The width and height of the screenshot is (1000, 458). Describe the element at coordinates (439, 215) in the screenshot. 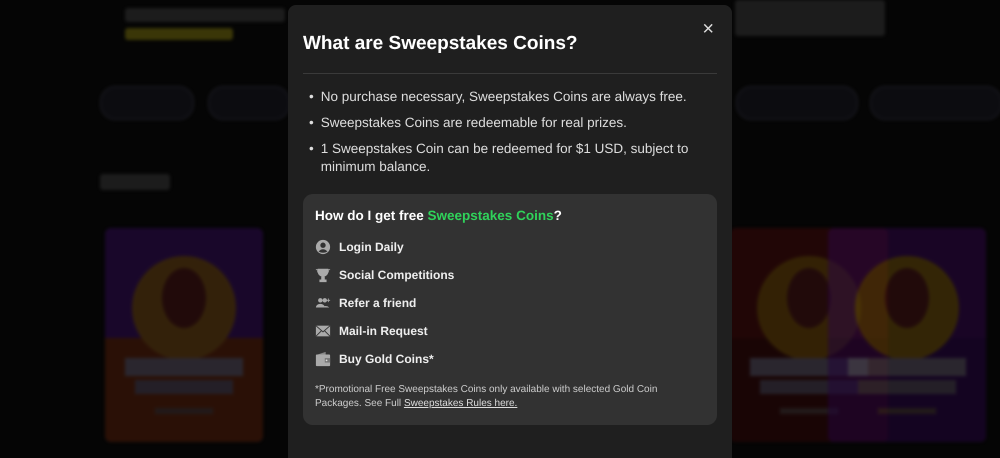

I see `card-heading: How do I get free Sweepstakes Coins?` at that location.